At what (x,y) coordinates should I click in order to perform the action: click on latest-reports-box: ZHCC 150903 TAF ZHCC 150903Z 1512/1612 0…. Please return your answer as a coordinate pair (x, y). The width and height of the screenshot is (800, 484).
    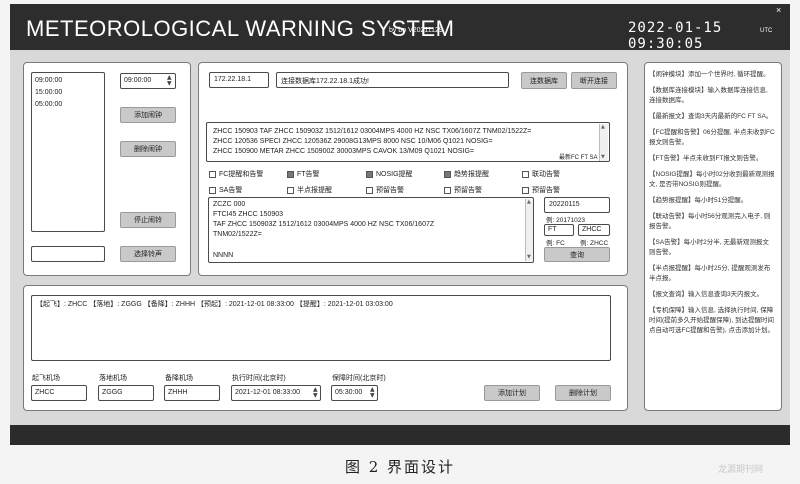
    Looking at the image, I should click on (408, 142).